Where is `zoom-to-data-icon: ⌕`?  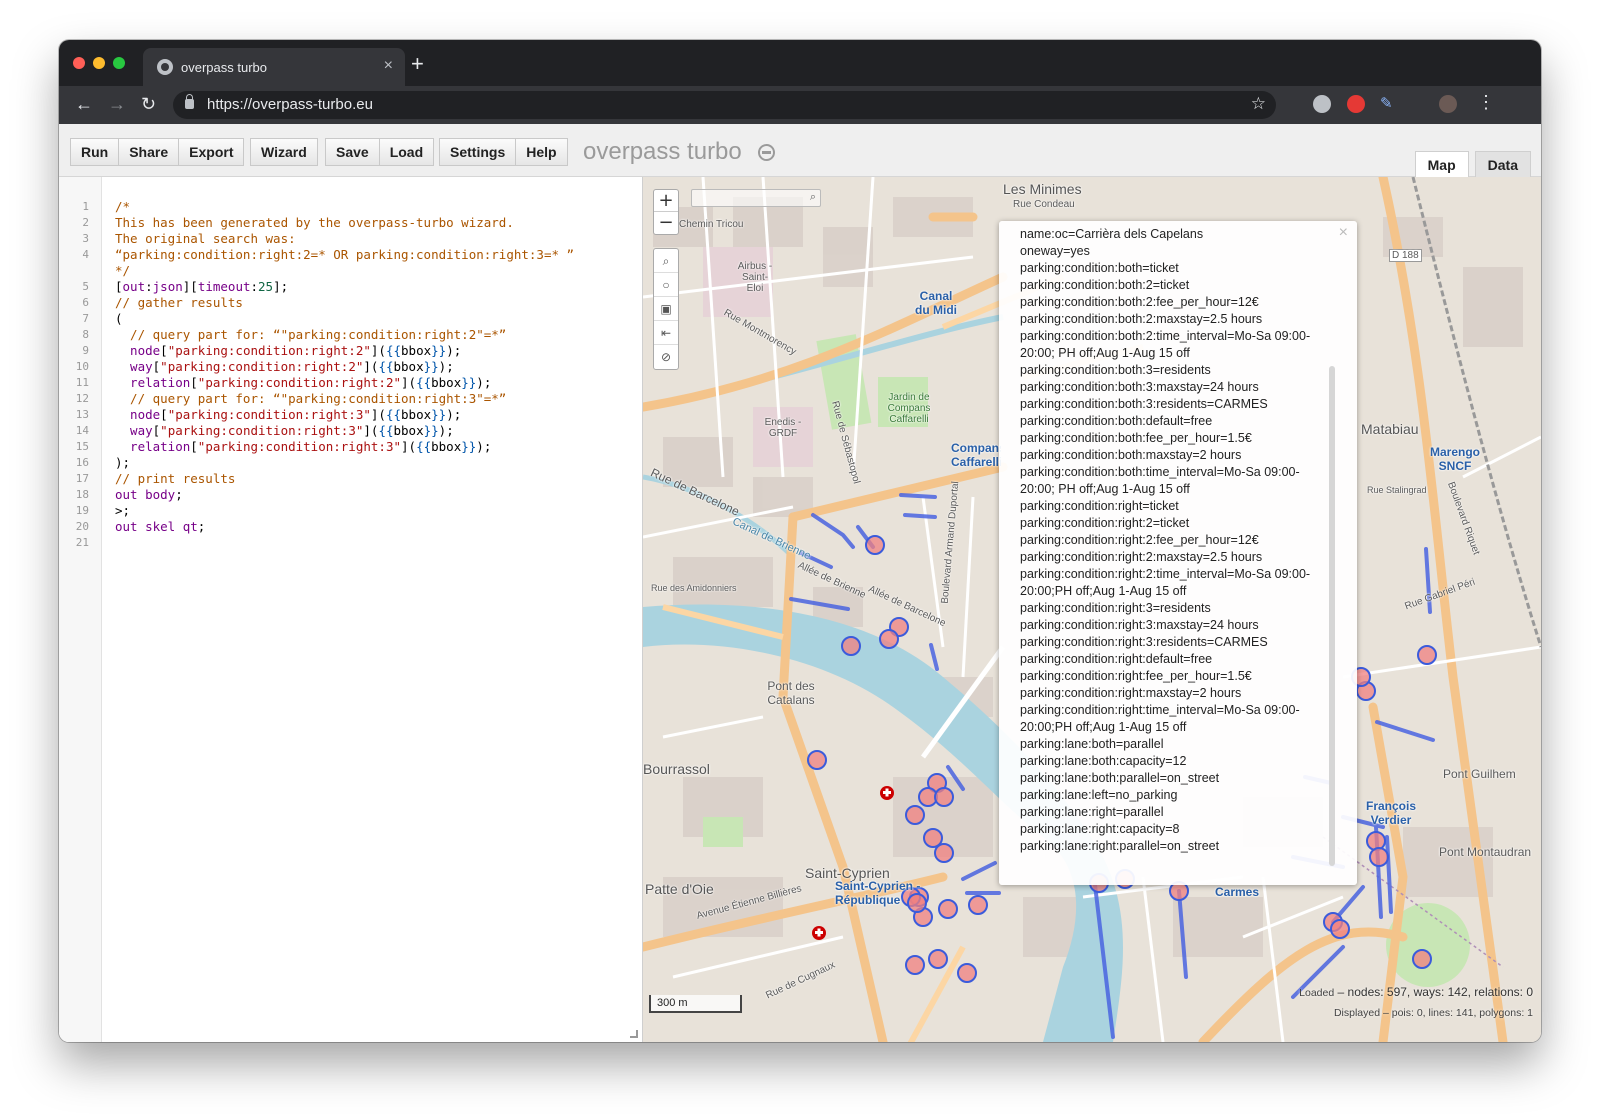 zoom-to-data-icon: ⌕ is located at coordinates (666, 261).